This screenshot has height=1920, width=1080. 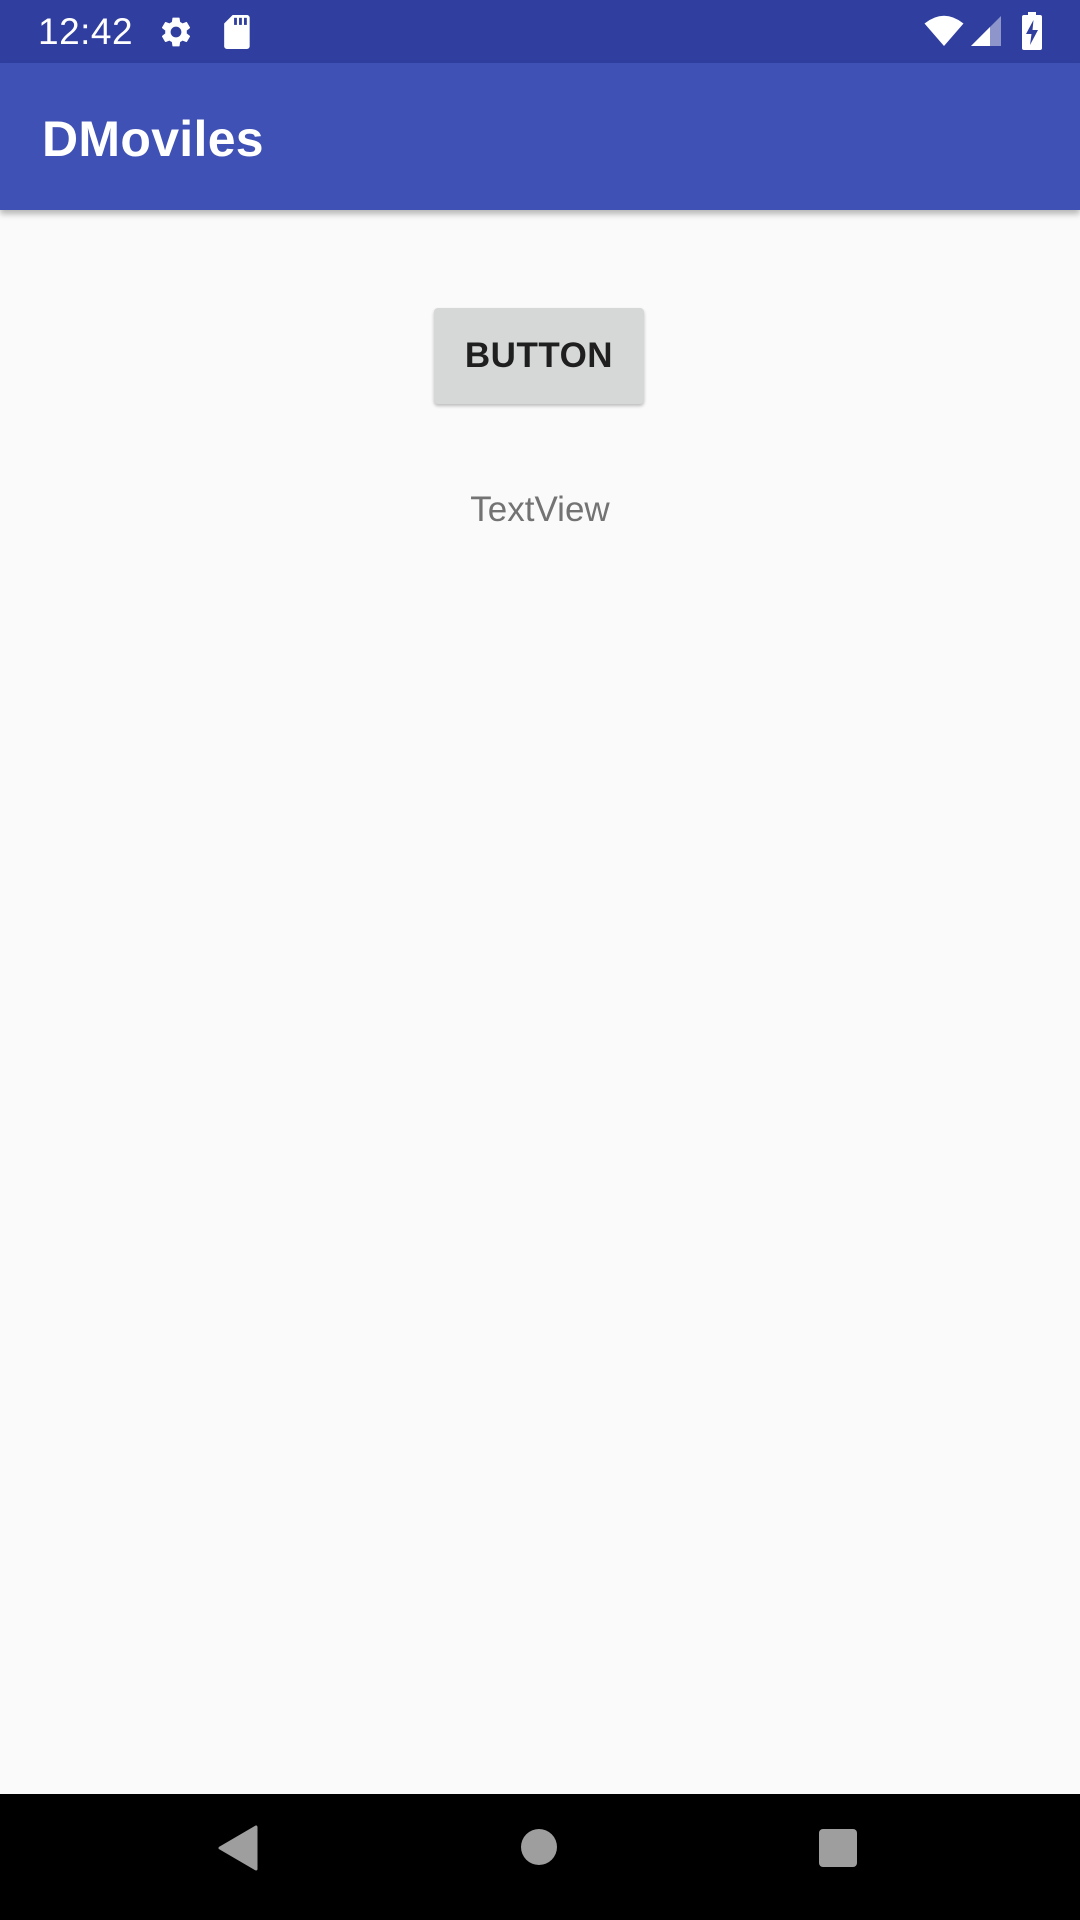 I want to click on wifi-icon, so click(x=944, y=30).